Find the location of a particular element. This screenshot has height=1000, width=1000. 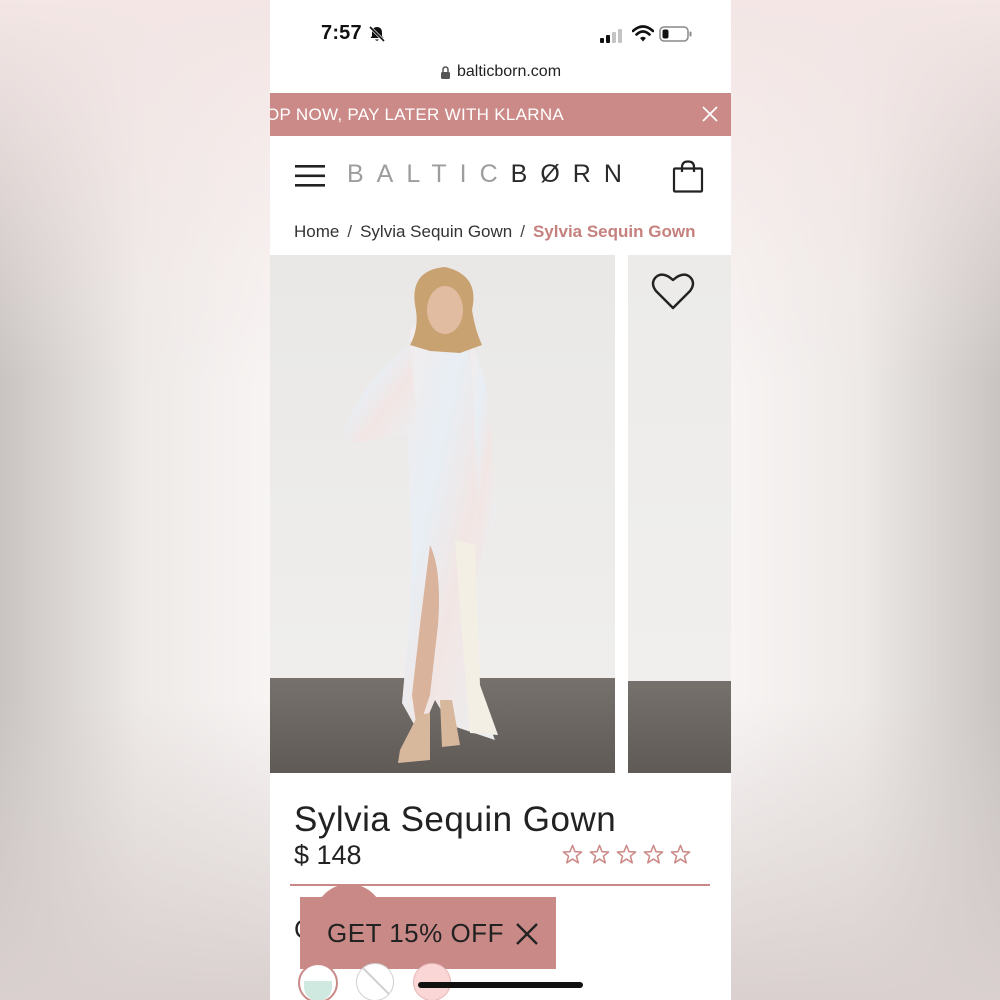

discount-button: GET 15% OFF is located at coordinates (428, 933).